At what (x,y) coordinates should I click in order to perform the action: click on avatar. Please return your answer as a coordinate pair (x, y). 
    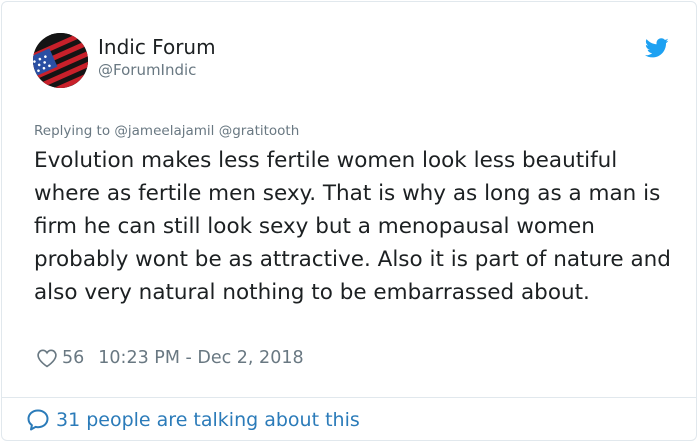
    Looking at the image, I should click on (60, 60).